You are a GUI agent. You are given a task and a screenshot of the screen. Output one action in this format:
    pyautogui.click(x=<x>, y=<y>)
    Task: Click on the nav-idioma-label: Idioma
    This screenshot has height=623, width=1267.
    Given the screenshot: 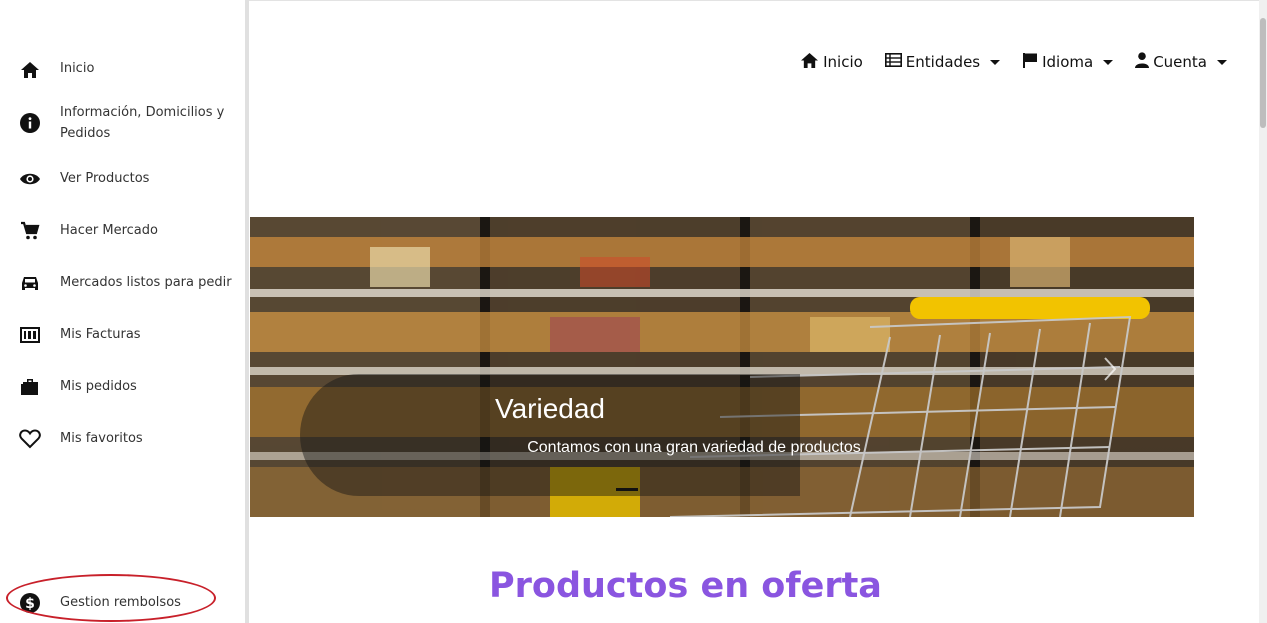 What is the action you would take?
    pyautogui.click(x=1068, y=62)
    